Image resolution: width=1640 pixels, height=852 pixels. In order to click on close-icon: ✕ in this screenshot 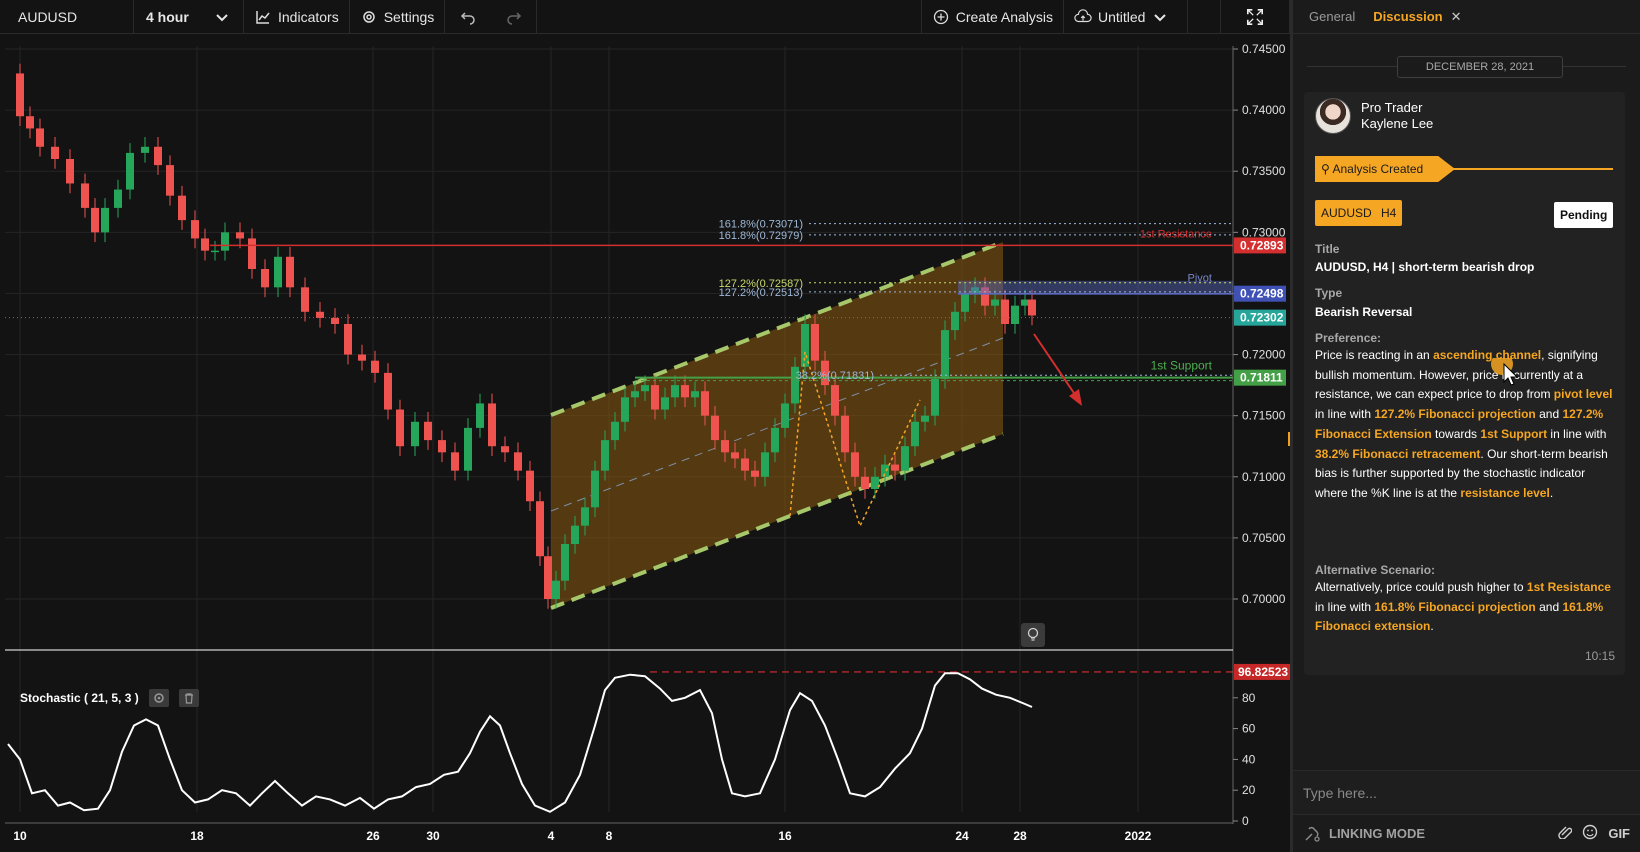, I will do `click(1456, 17)`.